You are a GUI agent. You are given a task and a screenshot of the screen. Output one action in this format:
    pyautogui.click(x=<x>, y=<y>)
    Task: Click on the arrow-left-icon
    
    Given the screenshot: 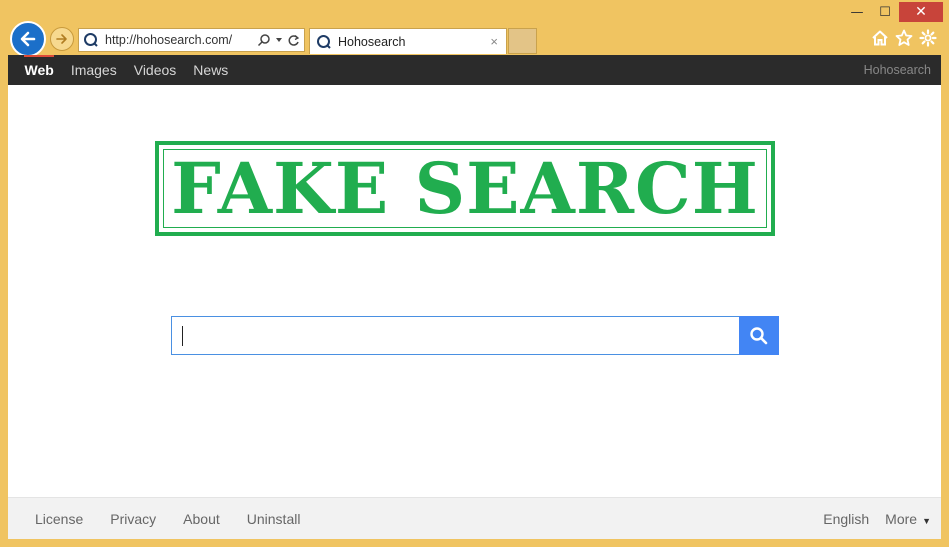 What is the action you would take?
    pyautogui.click(x=28, y=39)
    